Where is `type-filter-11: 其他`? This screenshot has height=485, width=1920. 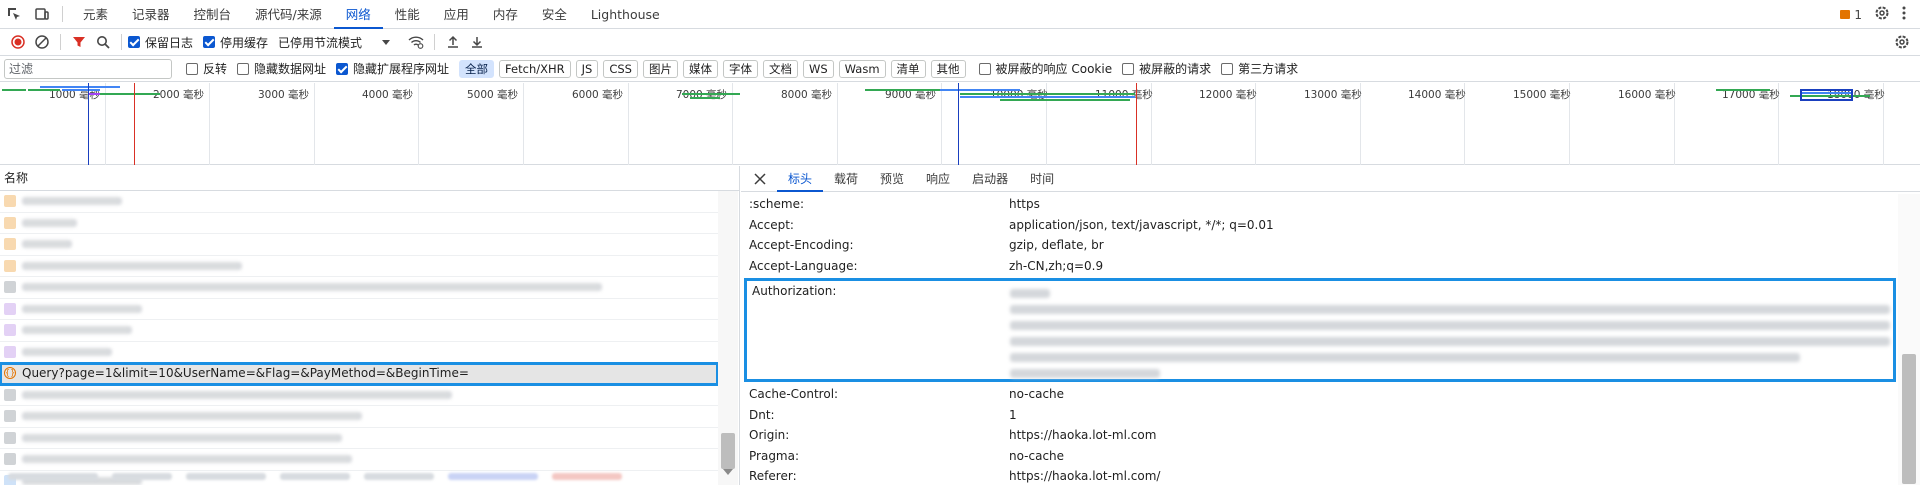
type-filter-11: 其他 is located at coordinates (948, 68).